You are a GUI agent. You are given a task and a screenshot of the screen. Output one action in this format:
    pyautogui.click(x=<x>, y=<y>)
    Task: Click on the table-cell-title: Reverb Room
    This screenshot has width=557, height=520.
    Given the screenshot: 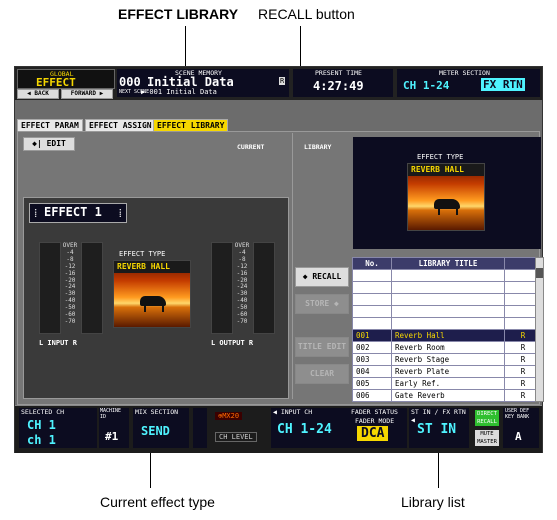 What is the action you would take?
    pyautogui.click(x=448, y=347)
    